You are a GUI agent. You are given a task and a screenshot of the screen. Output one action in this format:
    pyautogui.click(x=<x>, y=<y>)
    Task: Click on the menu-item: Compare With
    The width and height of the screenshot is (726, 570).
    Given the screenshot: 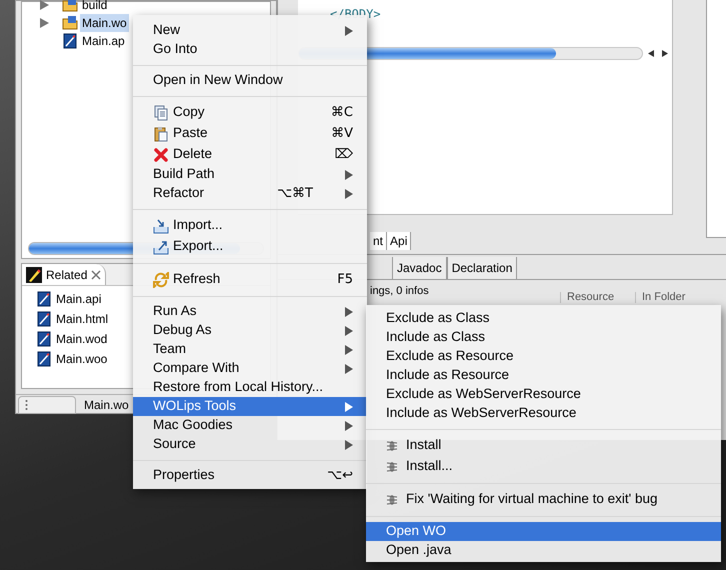 What is the action you would take?
    pyautogui.click(x=250, y=368)
    